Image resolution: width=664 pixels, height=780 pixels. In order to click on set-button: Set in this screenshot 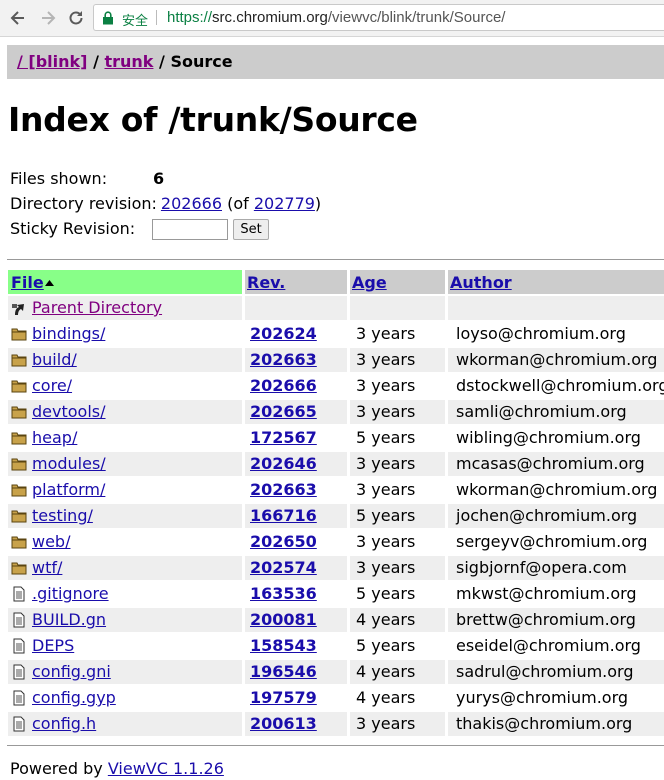, I will do `click(251, 229)`.